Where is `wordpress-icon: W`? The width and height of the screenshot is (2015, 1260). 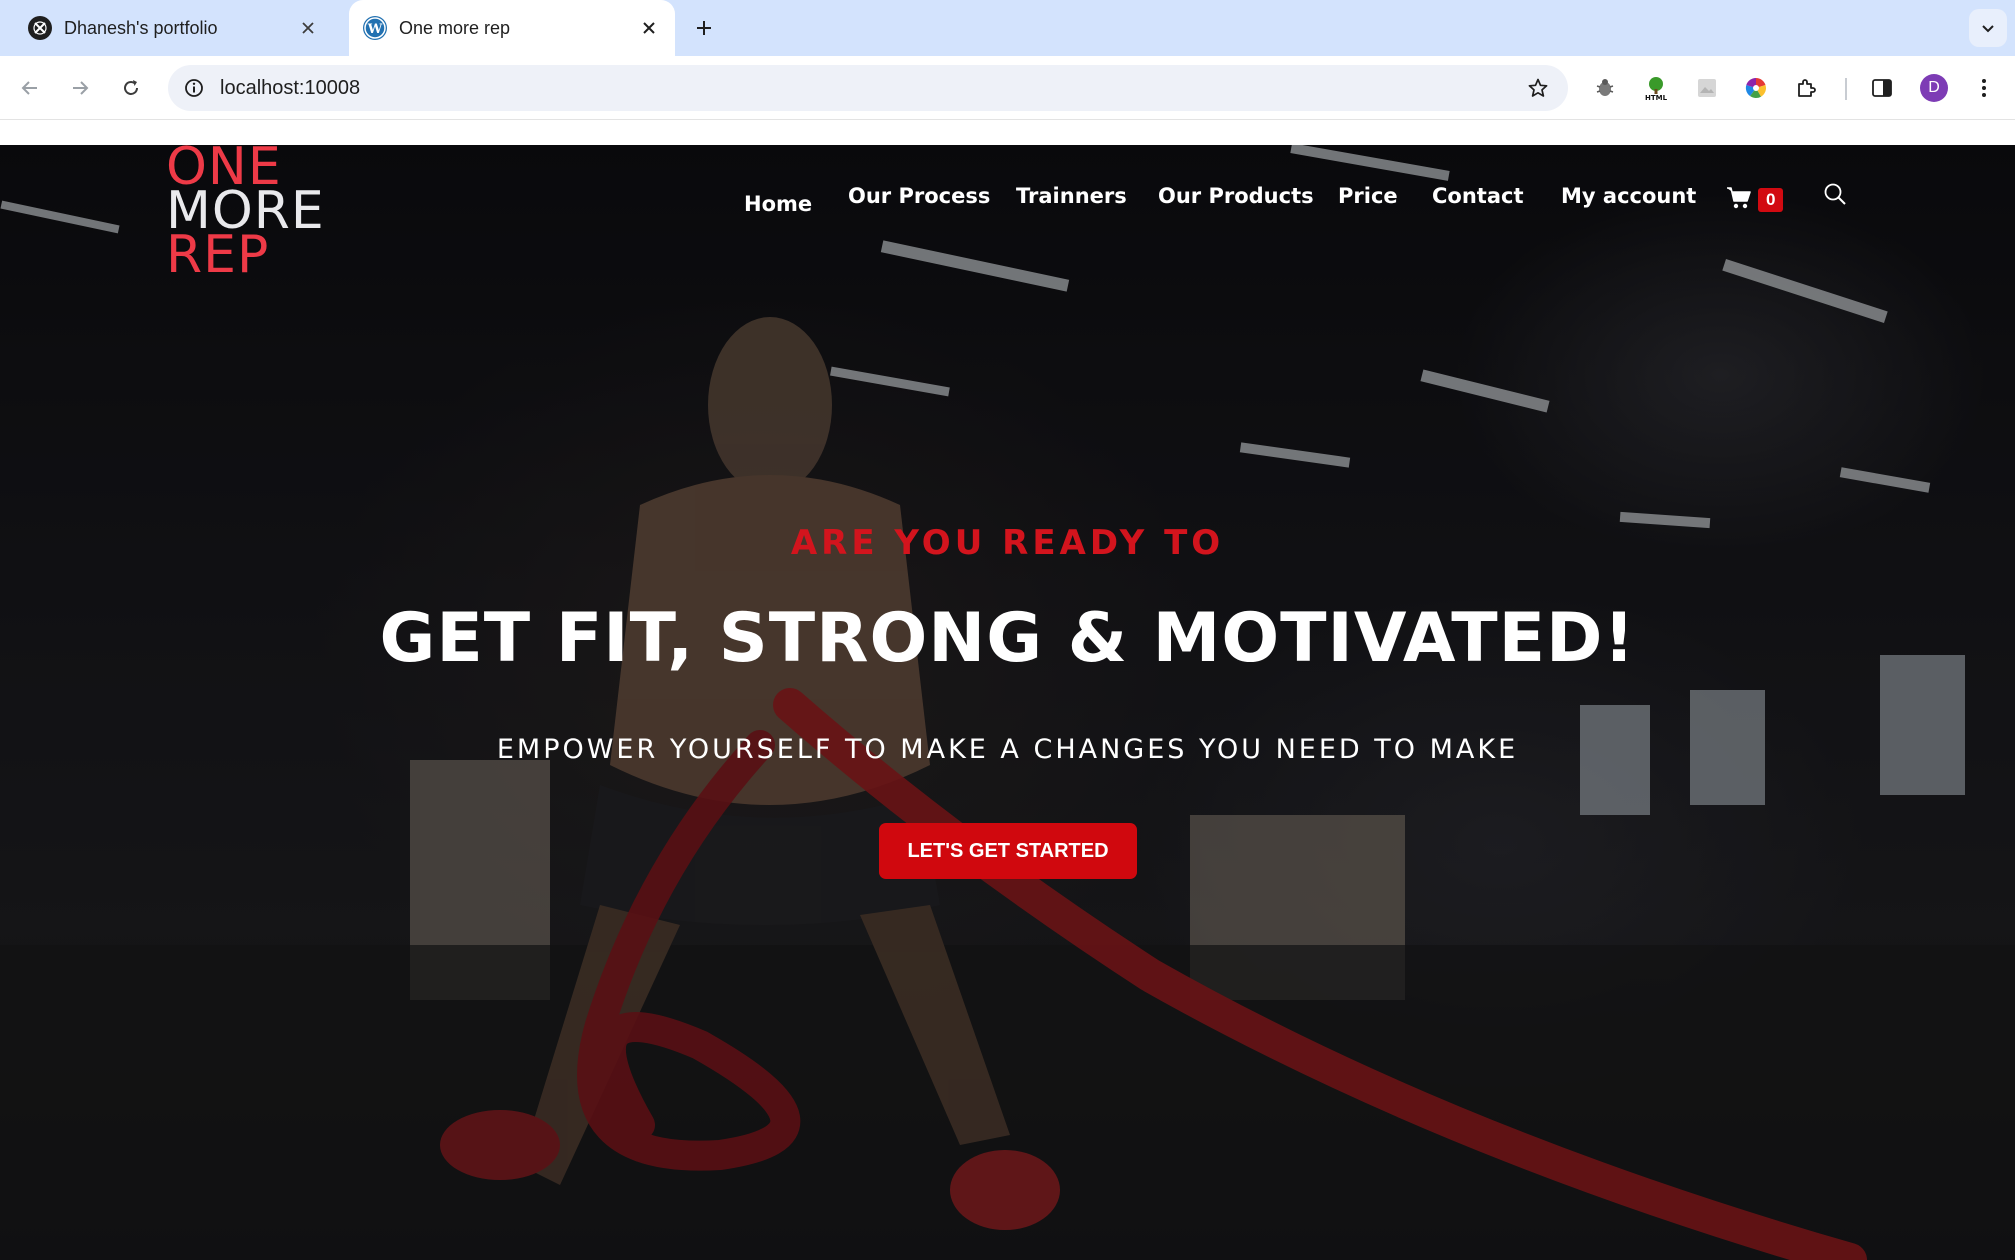 wordpress-icon: W is located at coordinates (375, 28).